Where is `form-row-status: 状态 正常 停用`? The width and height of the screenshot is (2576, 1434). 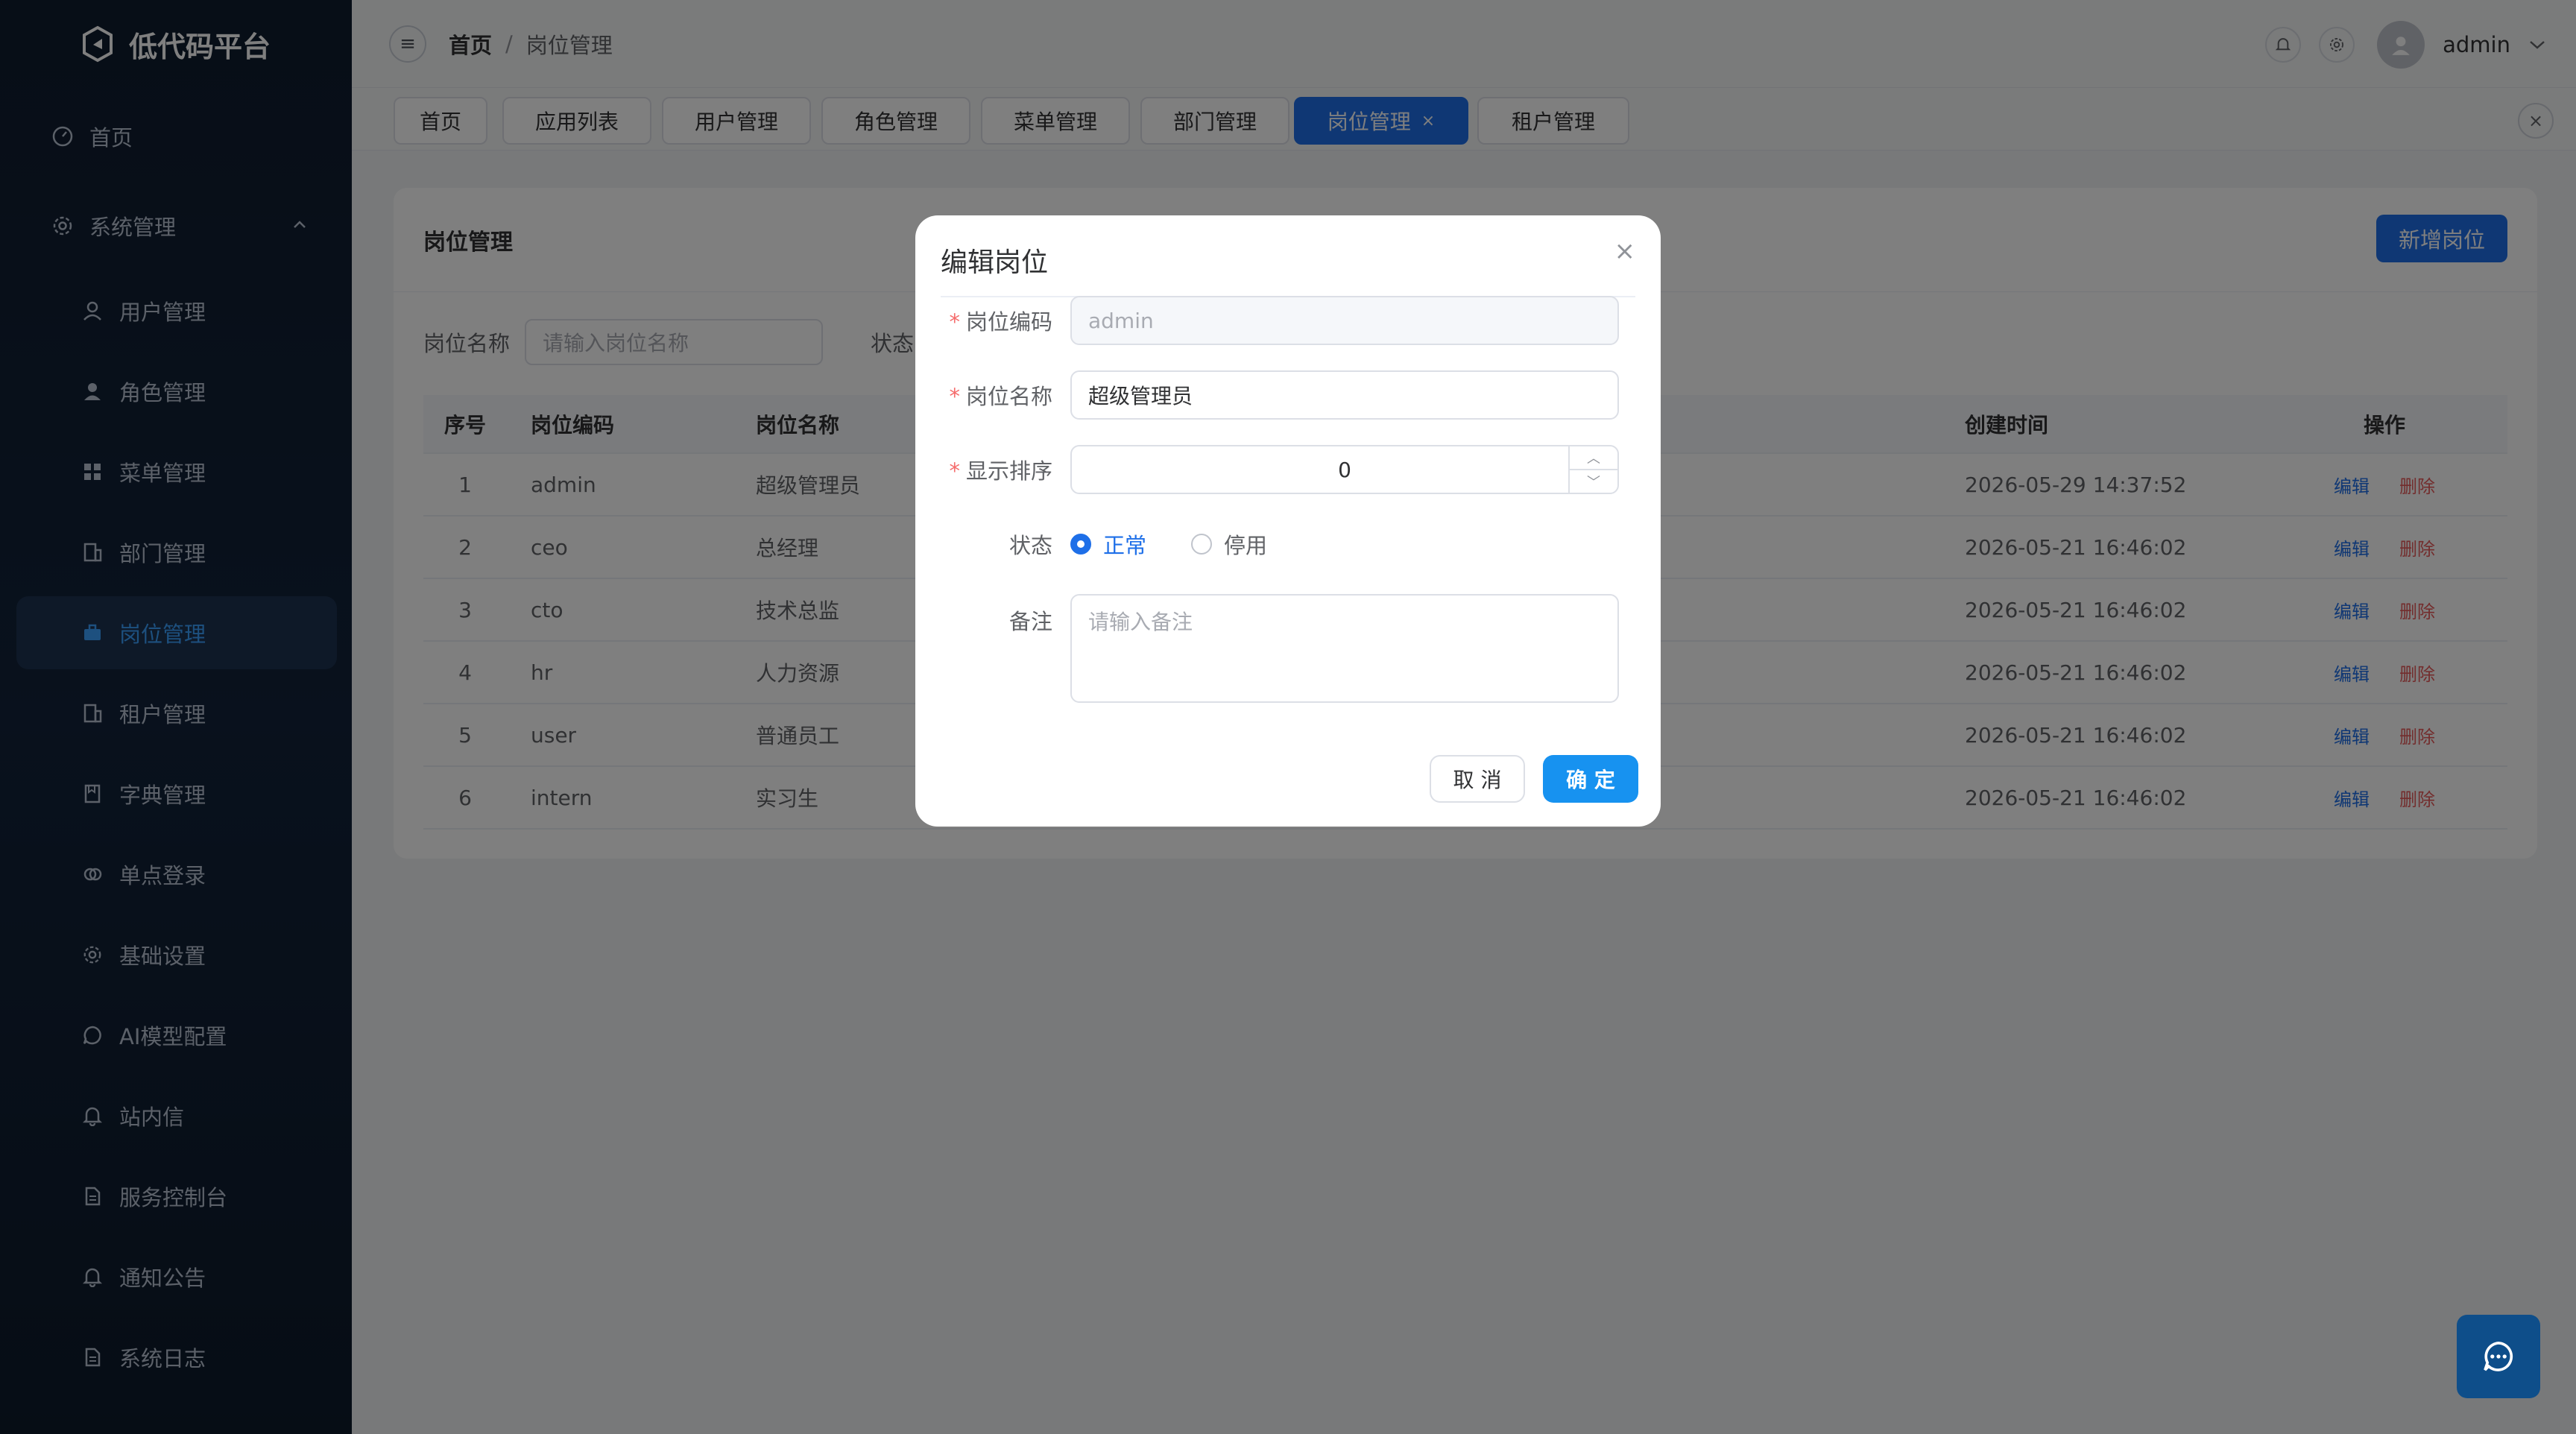
form-row-status: 状态 正常 停用 is located at coordinates (1288, 544).